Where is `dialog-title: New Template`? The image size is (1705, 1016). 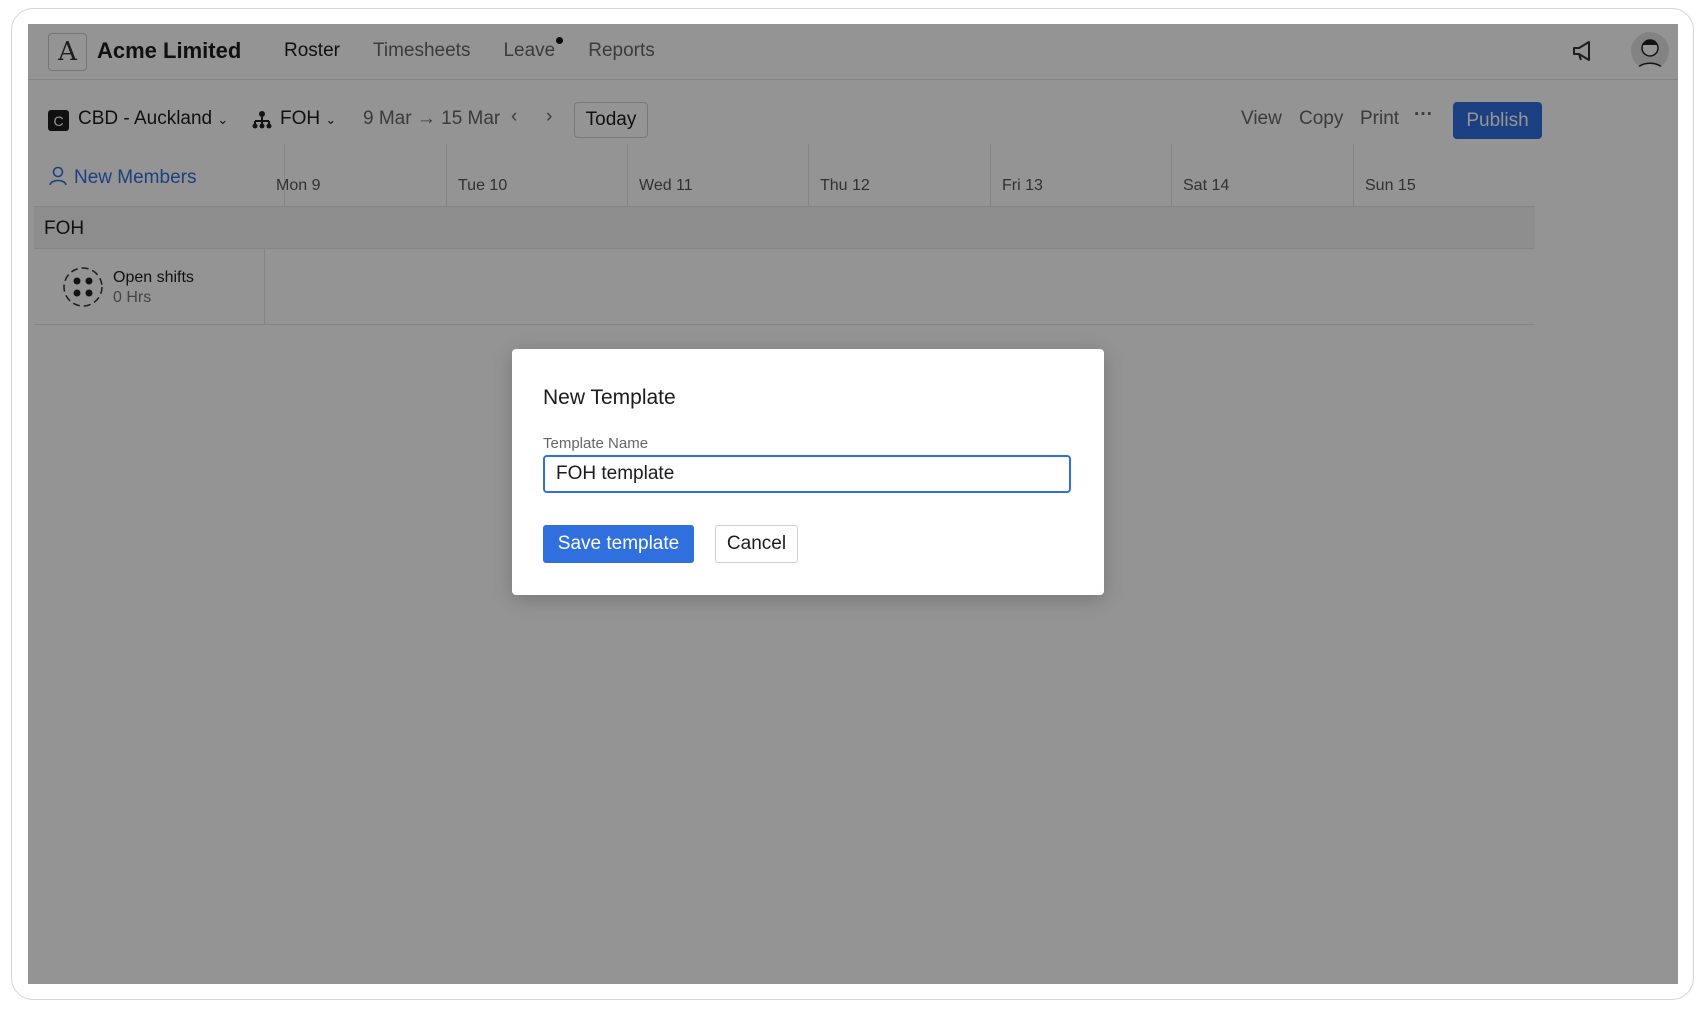 dialog-title: New Template is located at coordinates (609, 397).